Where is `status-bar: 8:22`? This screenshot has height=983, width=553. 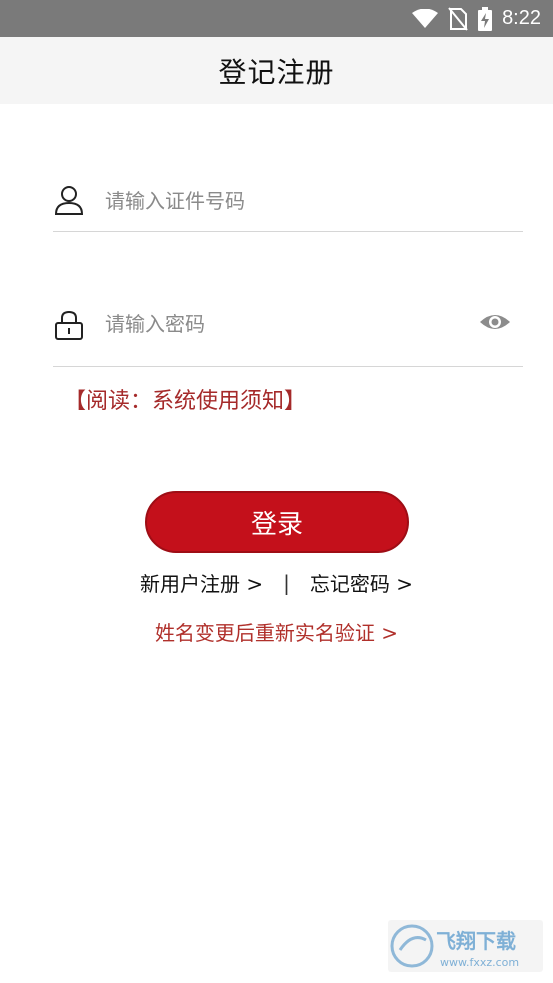 status-bar: 8:22 is located at coordinates (276, 18).